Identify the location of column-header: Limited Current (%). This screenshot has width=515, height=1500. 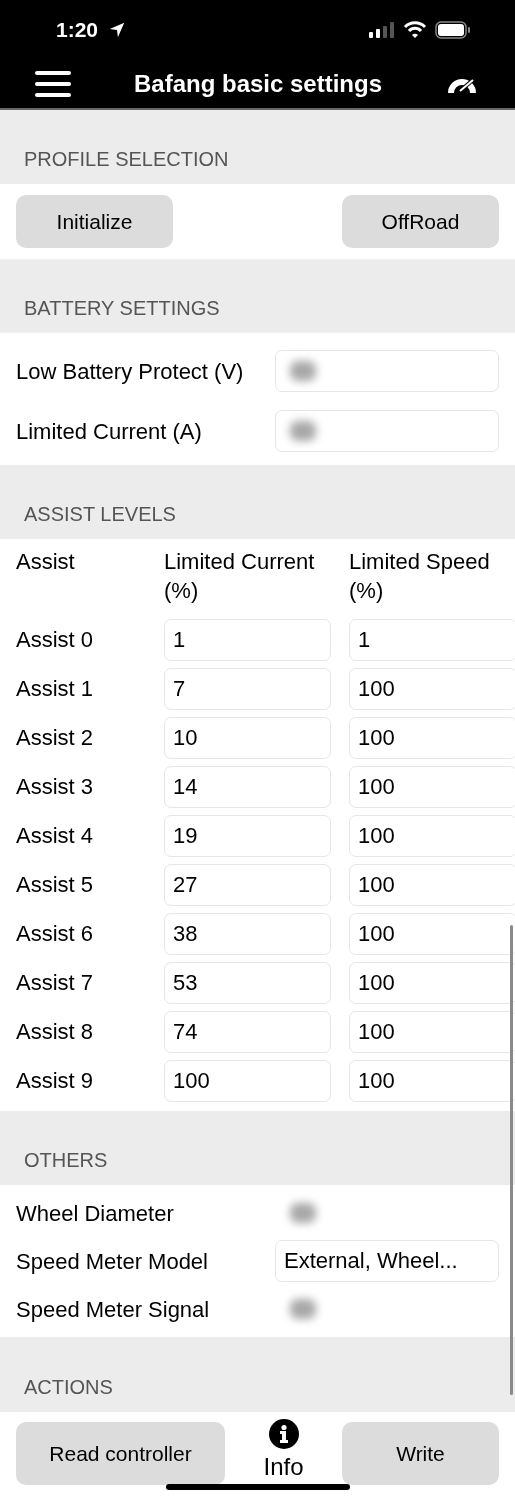
(240, 576).